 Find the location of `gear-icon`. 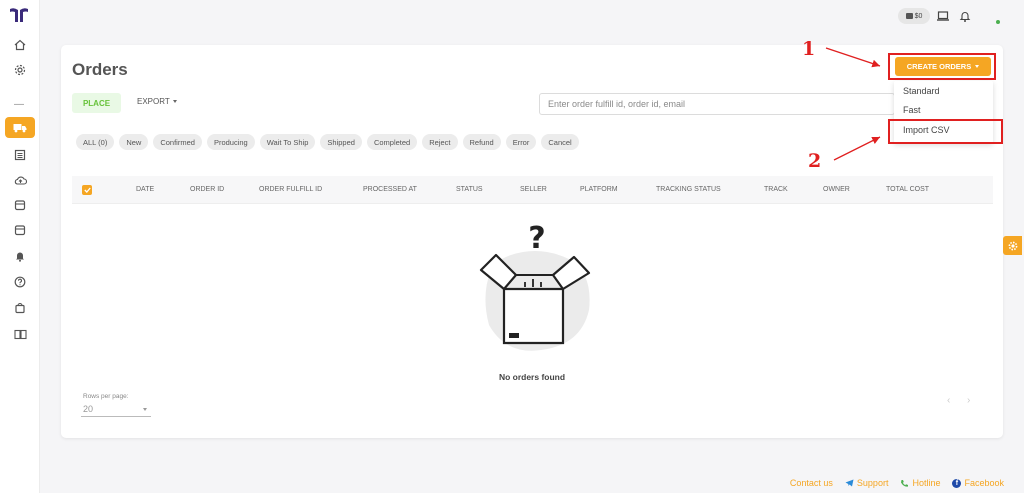

gear-icon is located at coordinates (1012, 245).